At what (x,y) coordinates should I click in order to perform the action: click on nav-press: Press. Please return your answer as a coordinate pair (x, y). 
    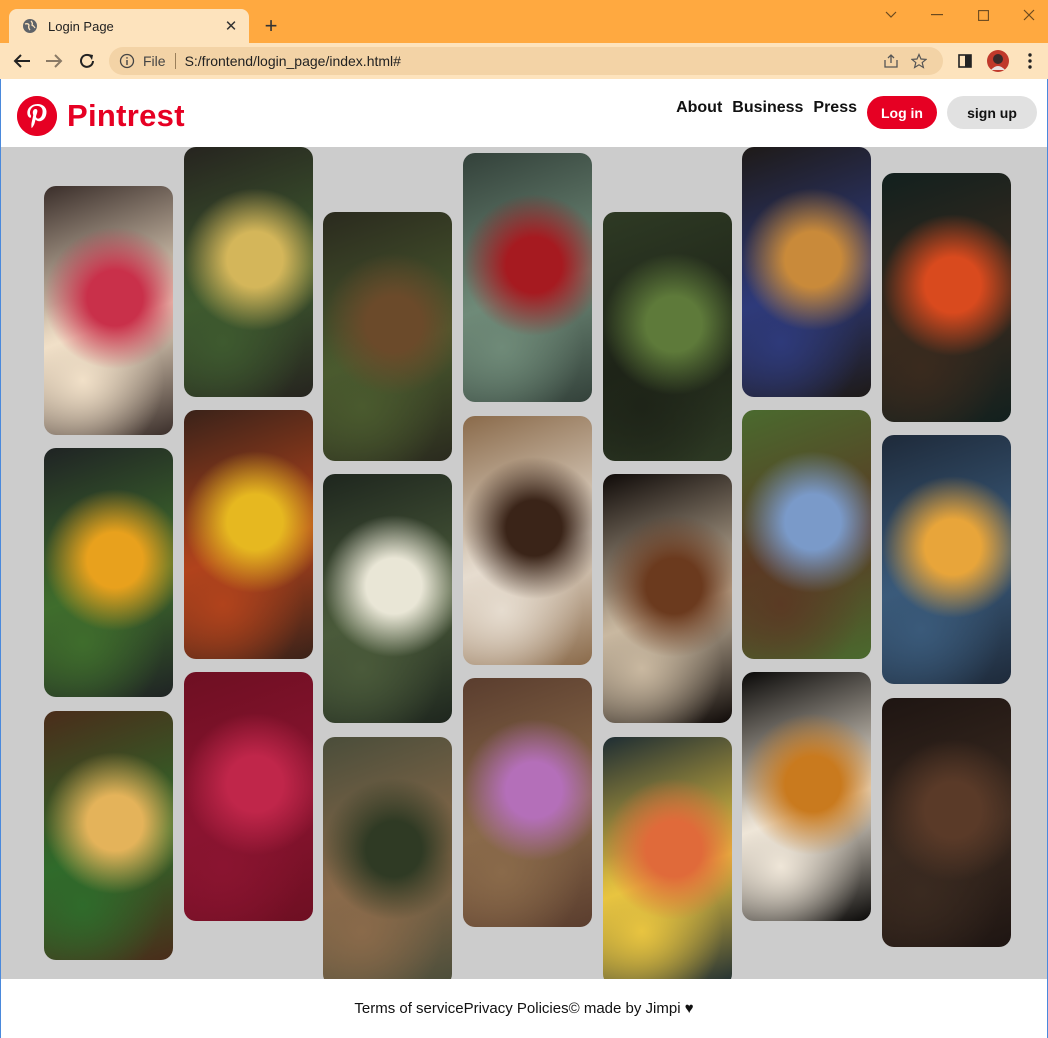
    Looking at the image, I should click on (835, 108).